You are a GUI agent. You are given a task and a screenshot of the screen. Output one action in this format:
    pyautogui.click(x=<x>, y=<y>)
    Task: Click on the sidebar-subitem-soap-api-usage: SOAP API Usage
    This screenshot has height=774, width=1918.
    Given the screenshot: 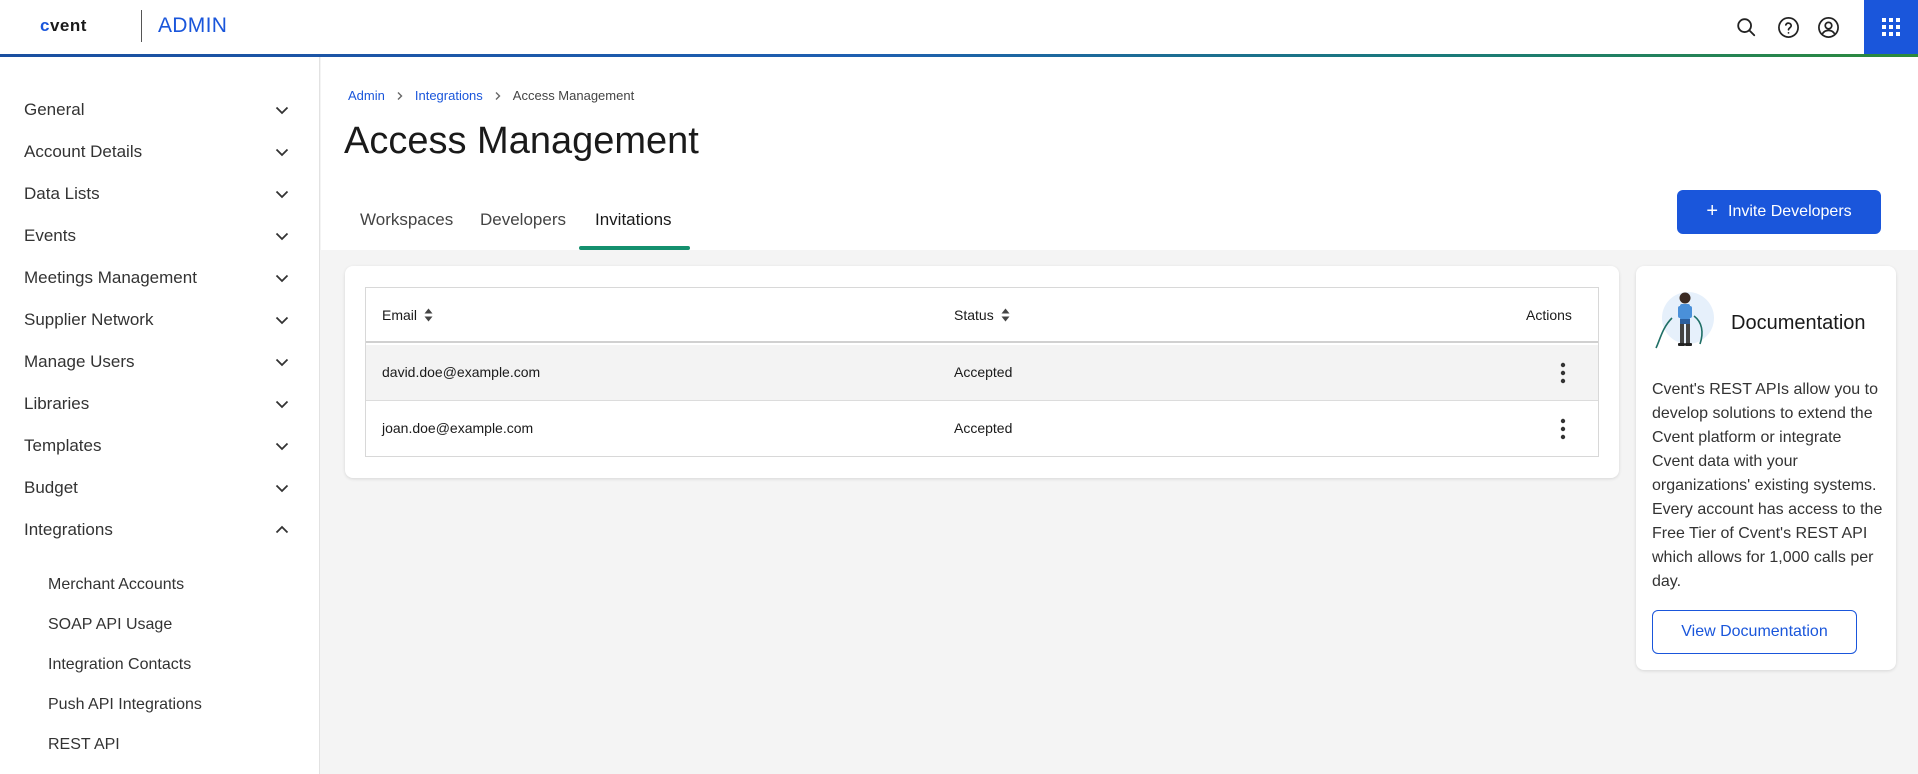 What is the action you would take?
    pyautogui.click(x=110, y=625)
    